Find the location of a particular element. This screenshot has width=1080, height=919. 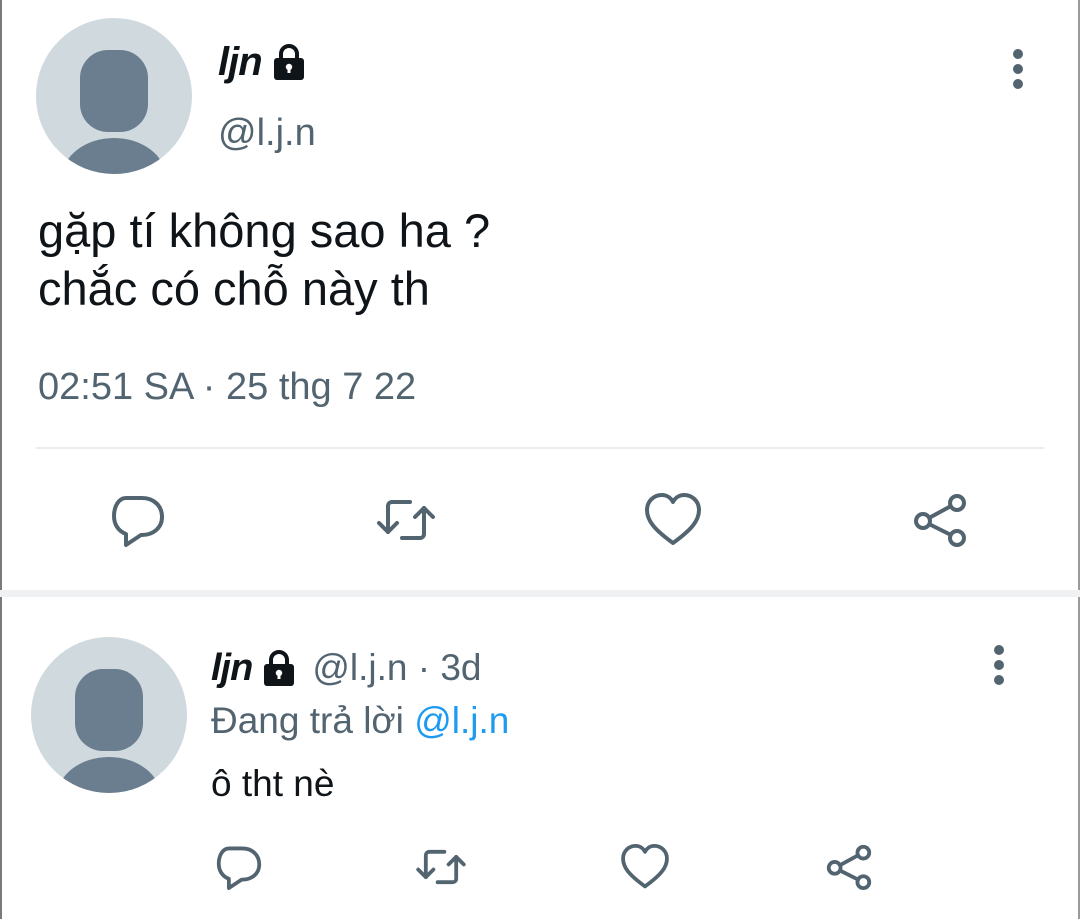

tweet-text-line: chắc có chỗ này th is located at coordinates (234, 288).